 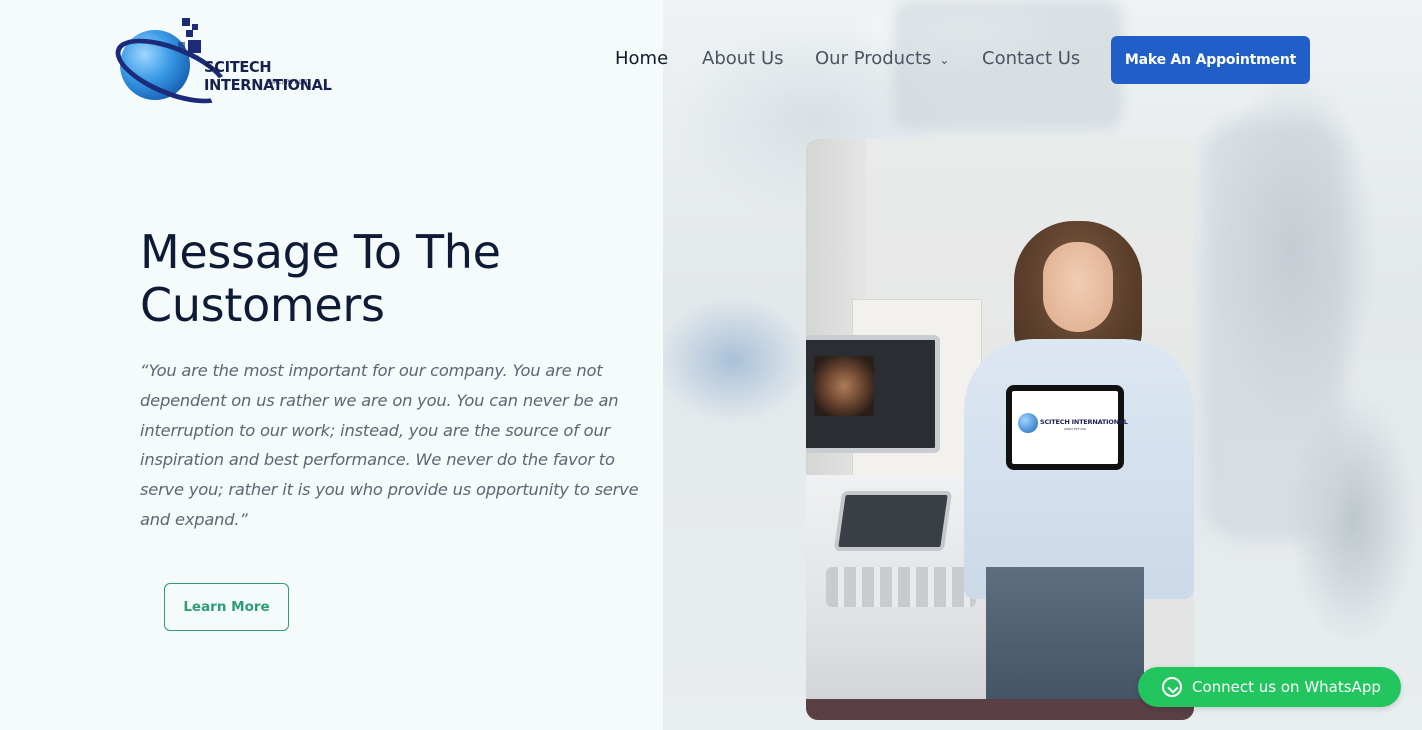 What do you see at coordinates (1273, 330) in the screenshot?
I see `background-blur-shape` at bounding box center [1273, 330].